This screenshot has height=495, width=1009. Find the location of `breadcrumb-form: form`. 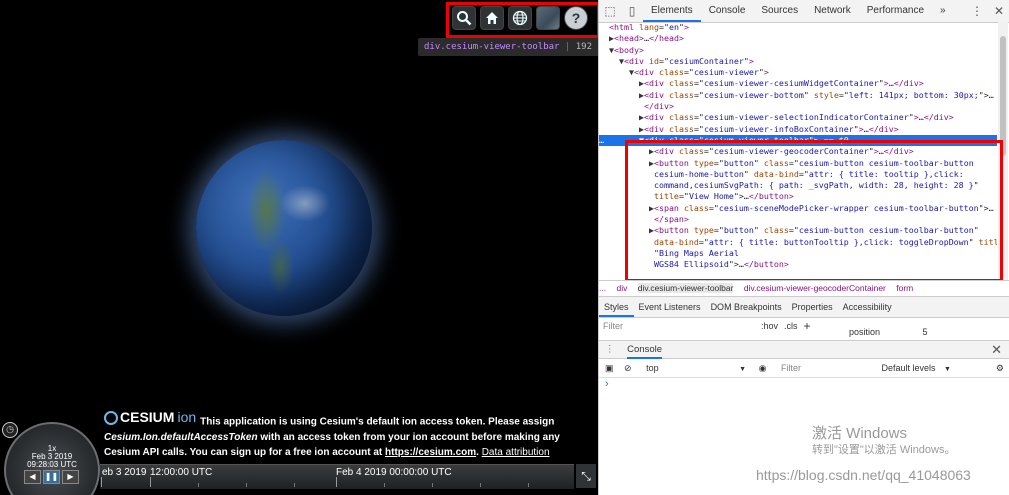

breadcrumb-form: form is located at coordinates (904, 288).